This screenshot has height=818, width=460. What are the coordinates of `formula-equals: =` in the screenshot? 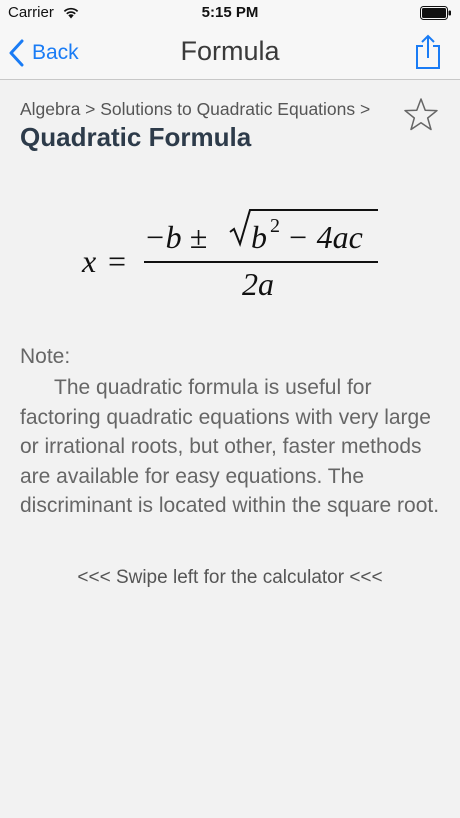 It's located at (117, 261).